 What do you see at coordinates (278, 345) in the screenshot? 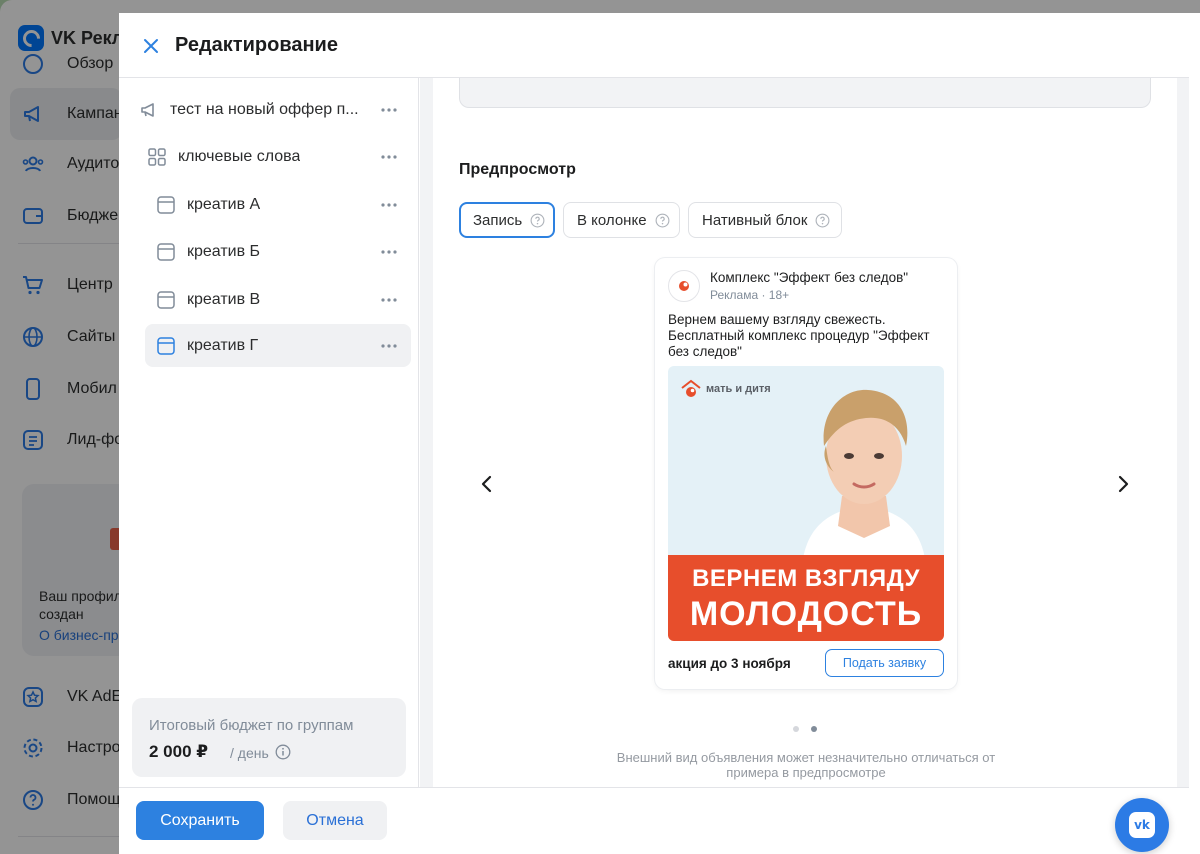
I see `tree-item-creative-g: креатив Г` at bounding box center [278, 345].